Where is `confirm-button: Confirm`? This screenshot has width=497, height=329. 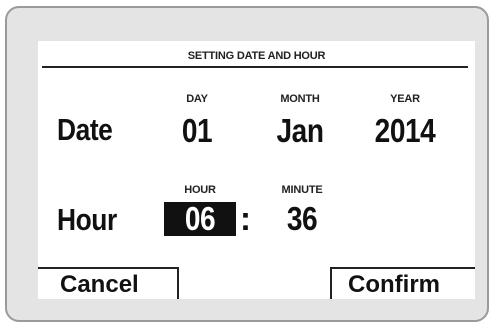
confirm-button: Confirm is located at coordinates (402, 283).